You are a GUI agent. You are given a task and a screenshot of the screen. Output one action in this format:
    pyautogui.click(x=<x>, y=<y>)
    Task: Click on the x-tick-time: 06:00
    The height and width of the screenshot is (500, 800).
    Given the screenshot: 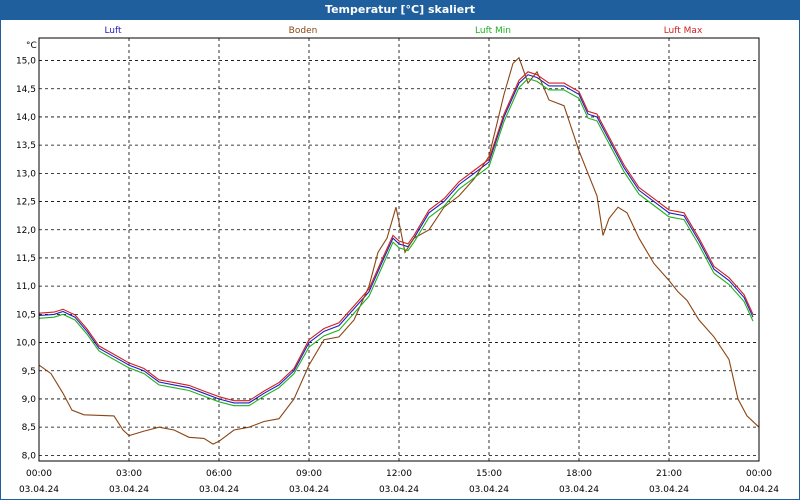 What is the action you would take?
    pyautogui.click(x=219, y=474)
    